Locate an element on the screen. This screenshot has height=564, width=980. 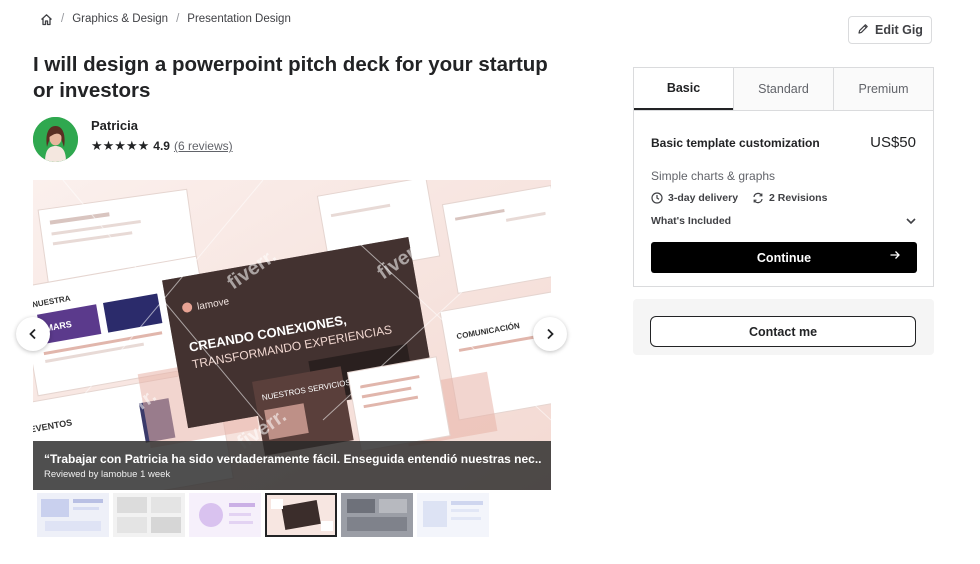
tab-premium: Premium is located at coordinates (883, 89).